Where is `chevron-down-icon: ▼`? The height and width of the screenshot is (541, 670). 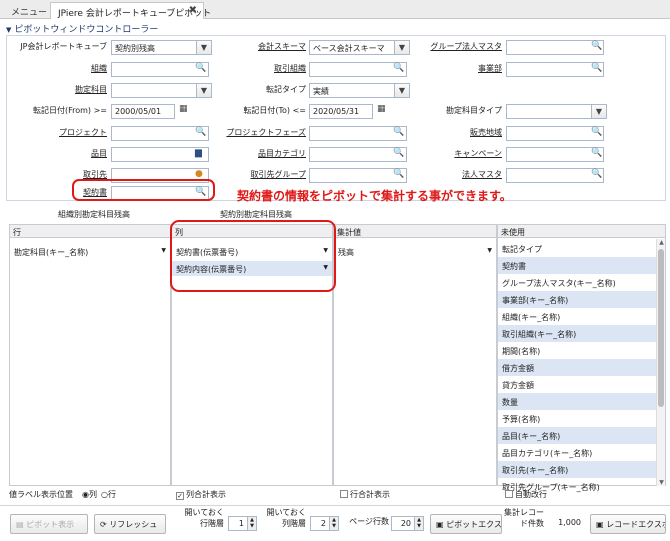
chevron-down-icon: ▼ is located at coordinates (489, 250).